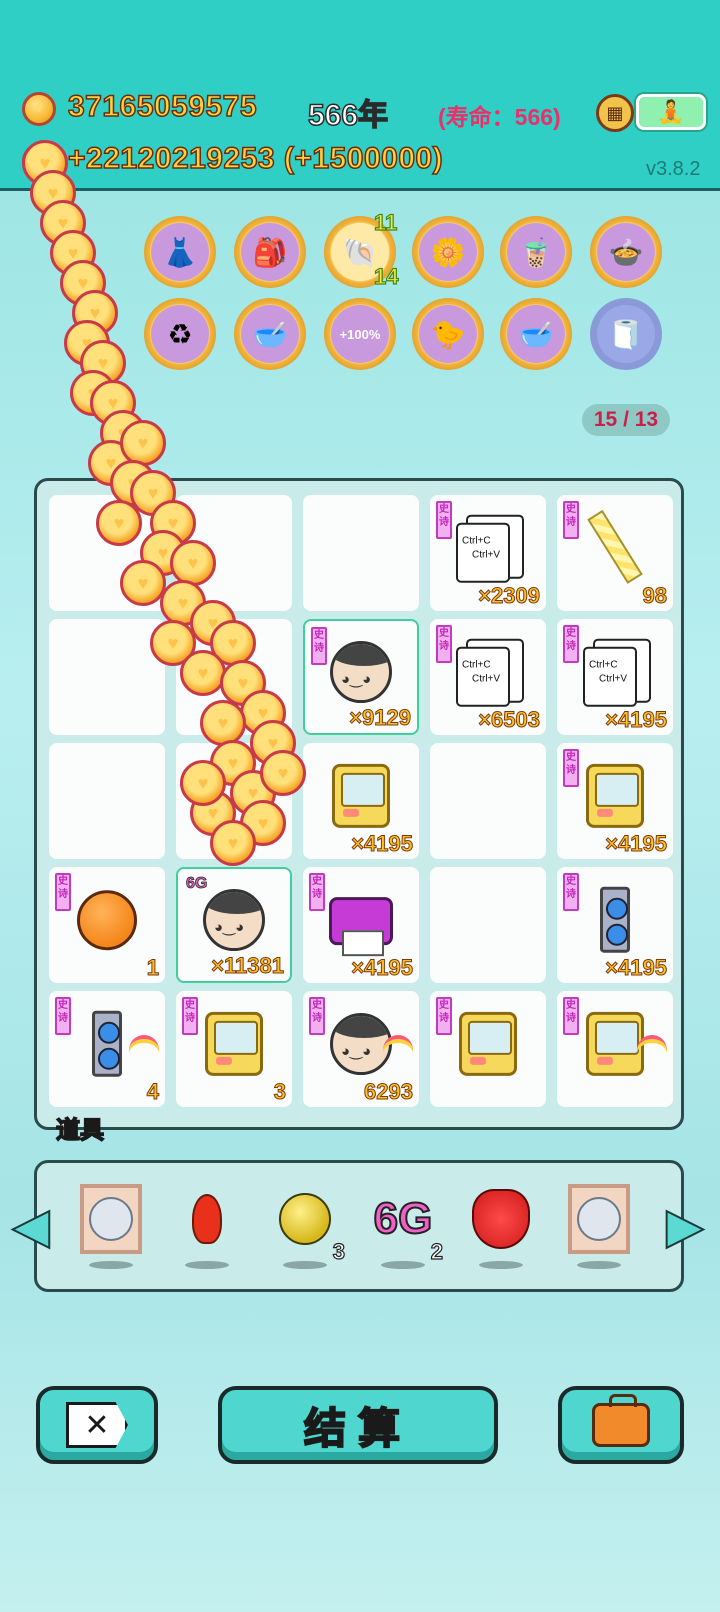 Image resolution: width=720 pixels, height=1612 pixels. What do you see at coordinates (207, 1219) in the screenshot?
I see `pepper-icon` at bounding box center [207, 1219].